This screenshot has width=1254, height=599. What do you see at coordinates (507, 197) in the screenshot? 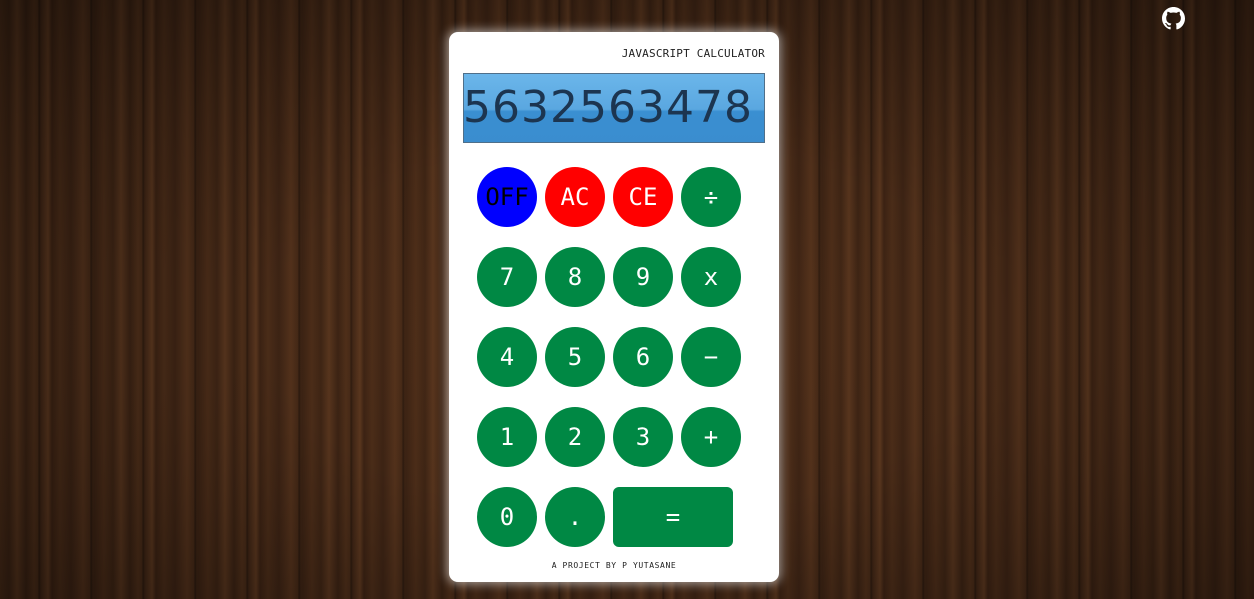
I see `off-button: OFF` at bounding box center [507, 197].